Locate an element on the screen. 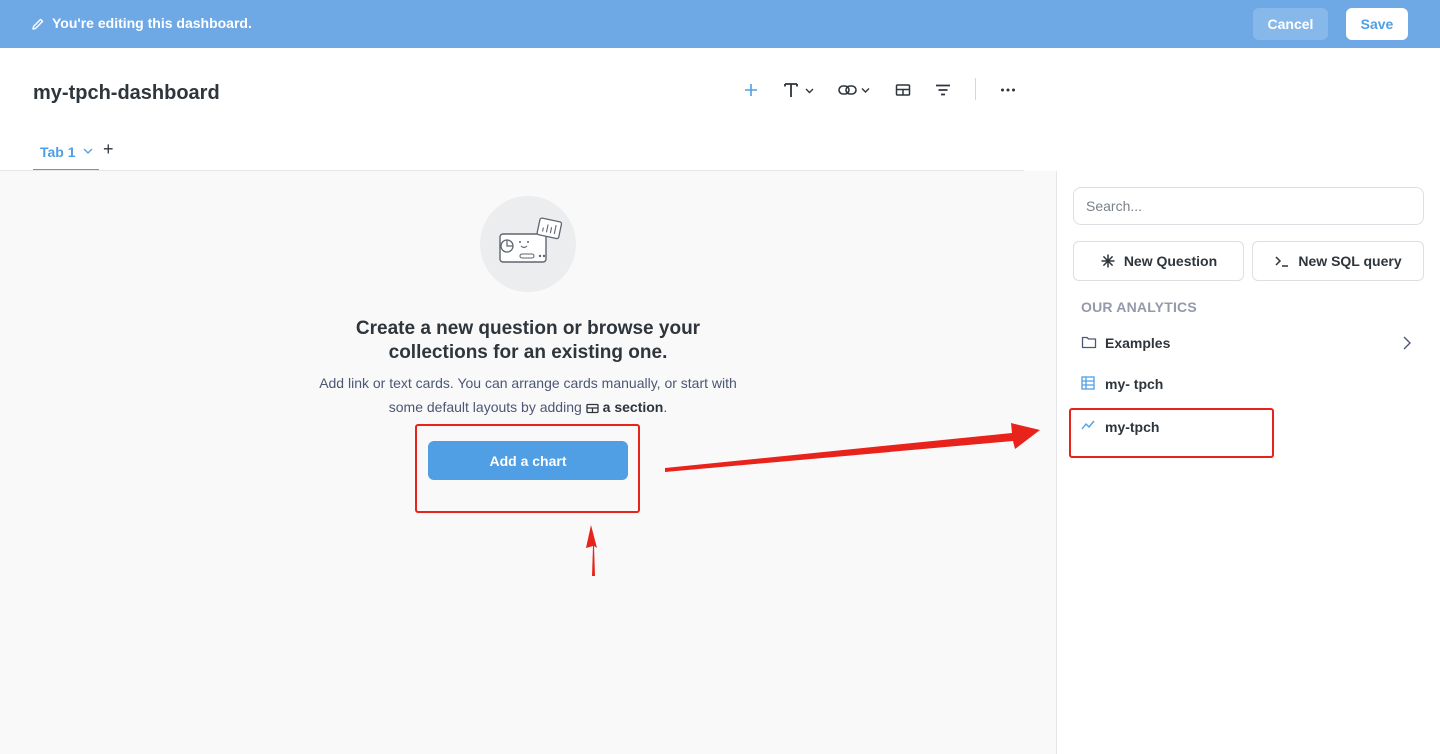 This screenshot has width=1440, height=754. more-icon is located at coordinates (1008, 90).